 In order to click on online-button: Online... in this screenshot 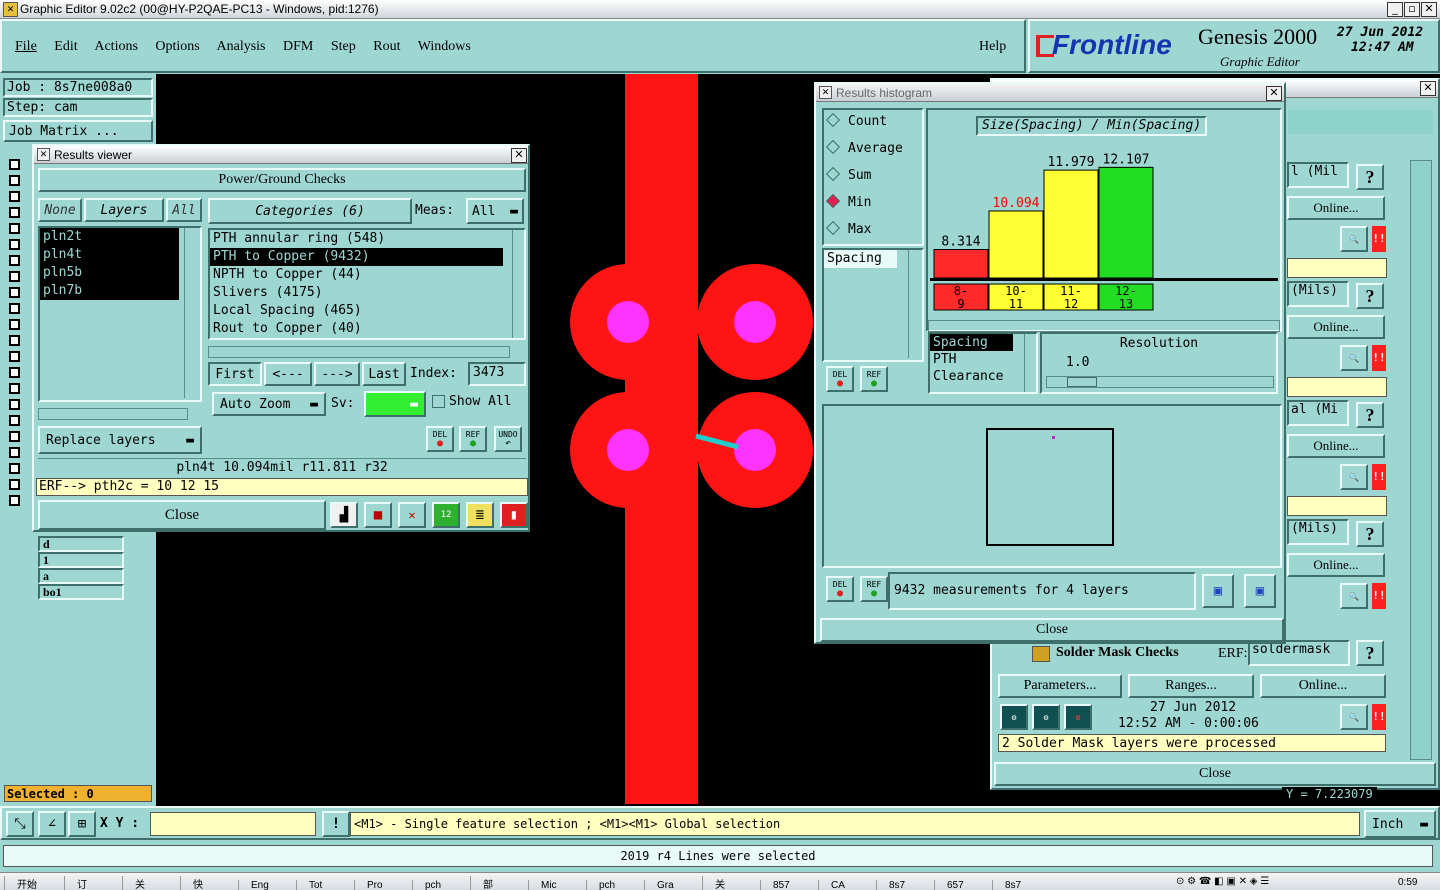, I will do `click(1323, 686)`.